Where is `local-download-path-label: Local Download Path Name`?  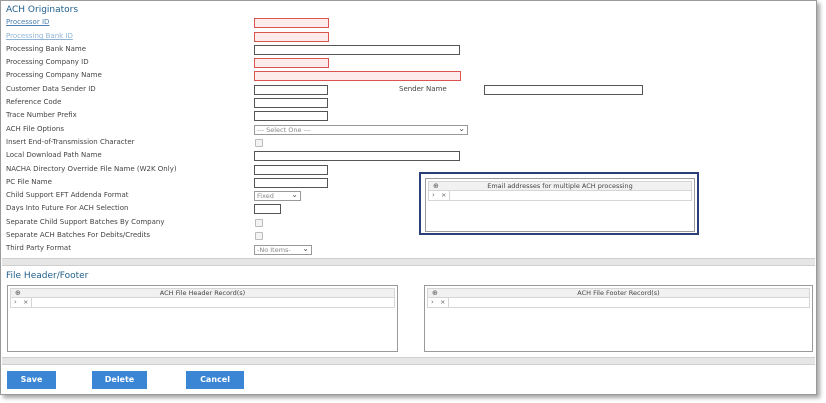 local-download-path-label: Local Download Path Name is located at coordinates (54, 155).